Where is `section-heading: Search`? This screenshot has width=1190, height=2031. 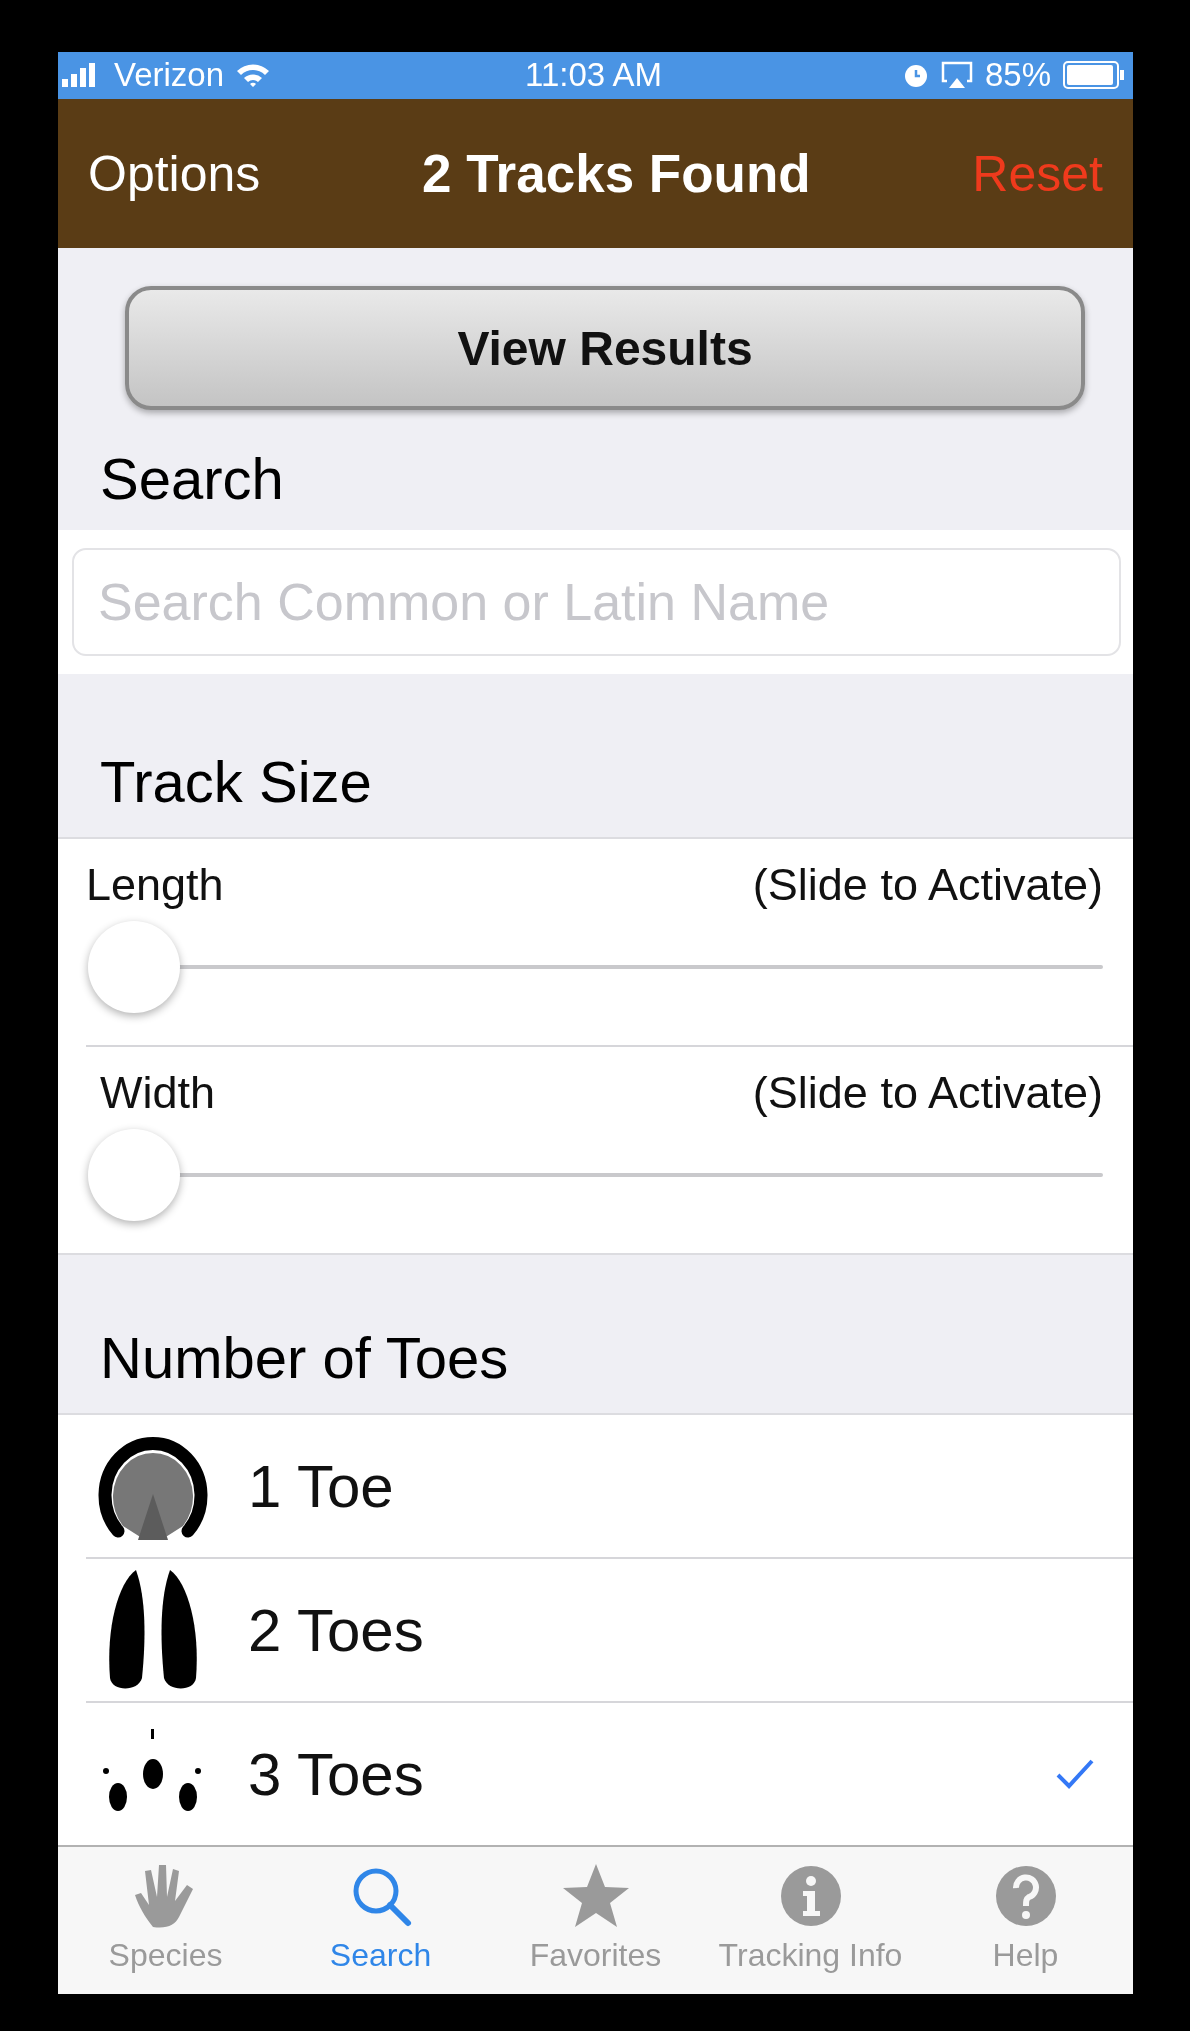
section-heading: Search is located at coordinates (192, 479).